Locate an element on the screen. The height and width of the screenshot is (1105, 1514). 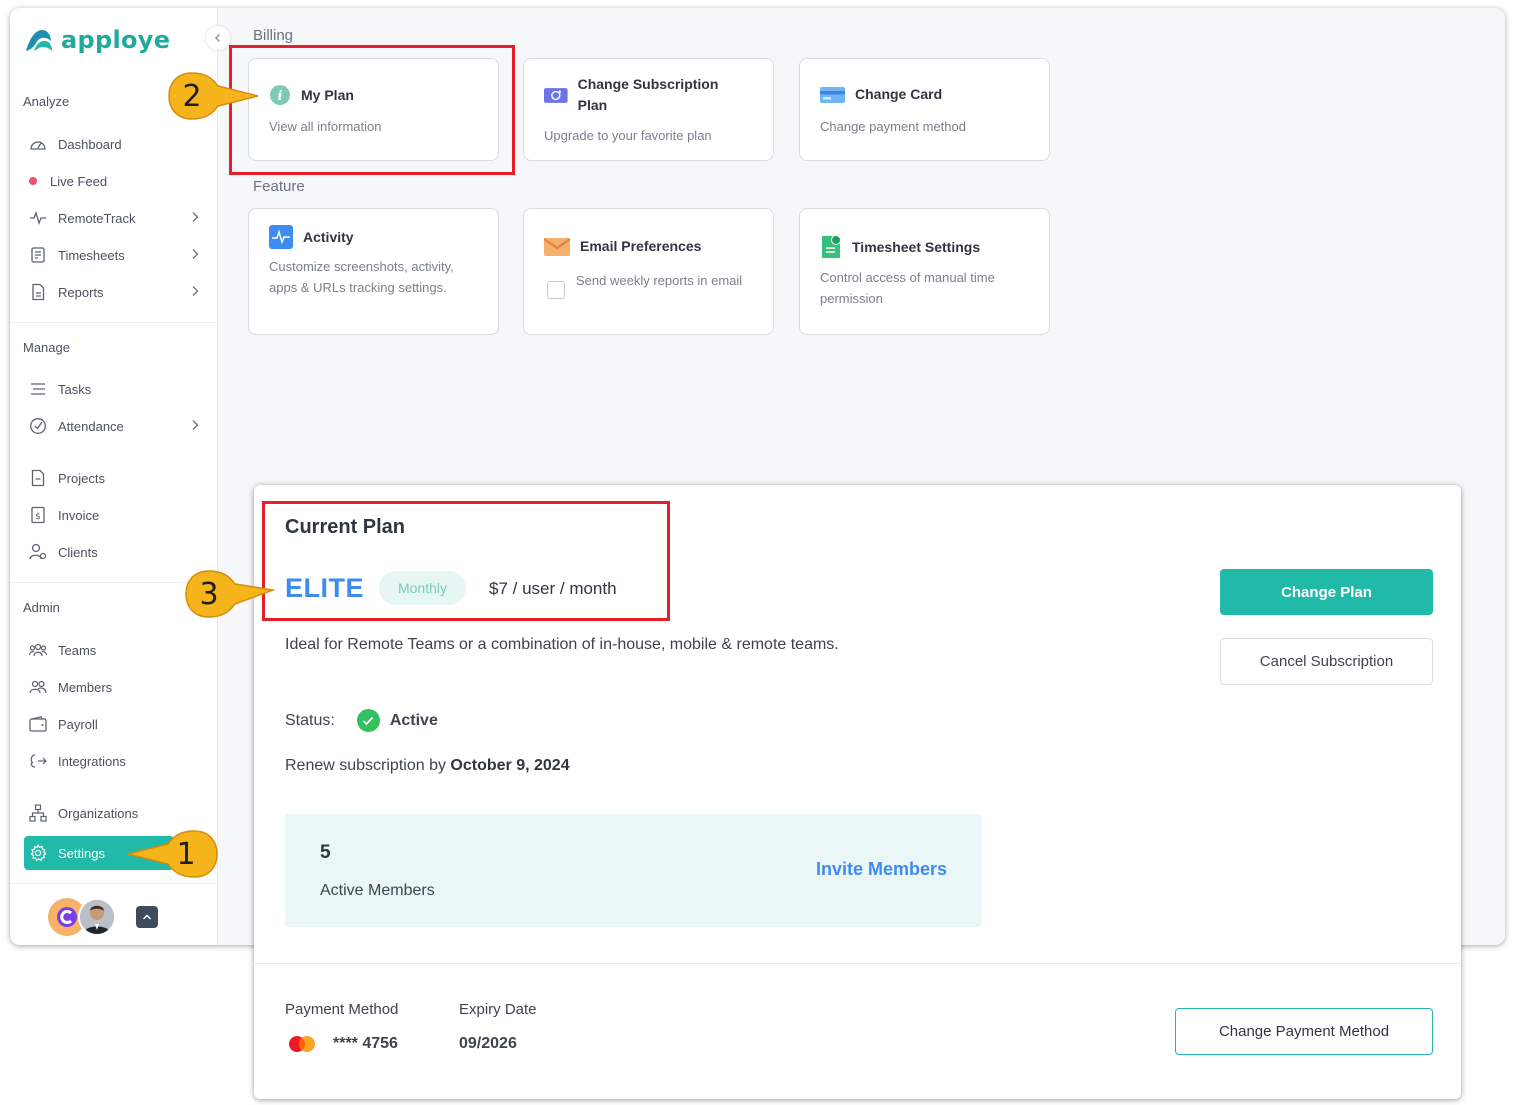
sidebar-item-label: Teams is located at coordinates (77, 650).